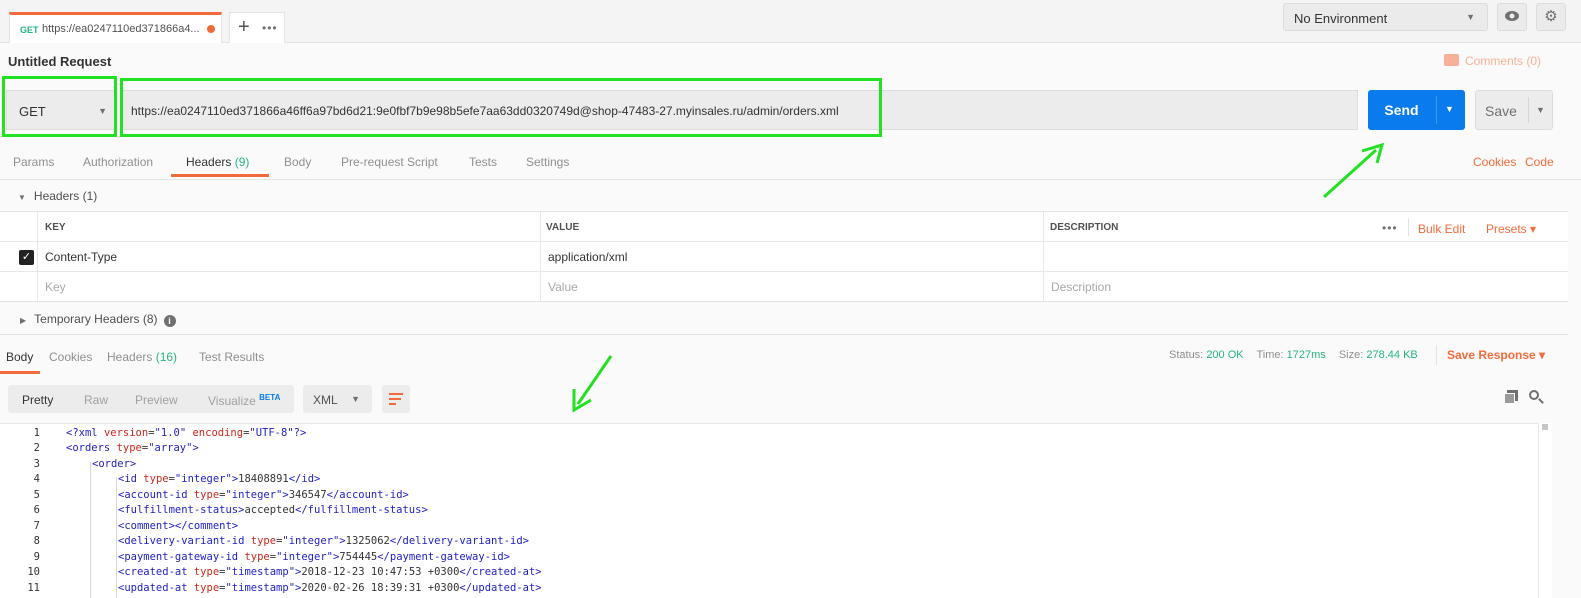 The height and width of the screenshot is (598, 1581). What do you see at coordinates (65, 196) in the screenshot?
I see `headers-section-title: Headers (1)` at bounding box center [65, 196].